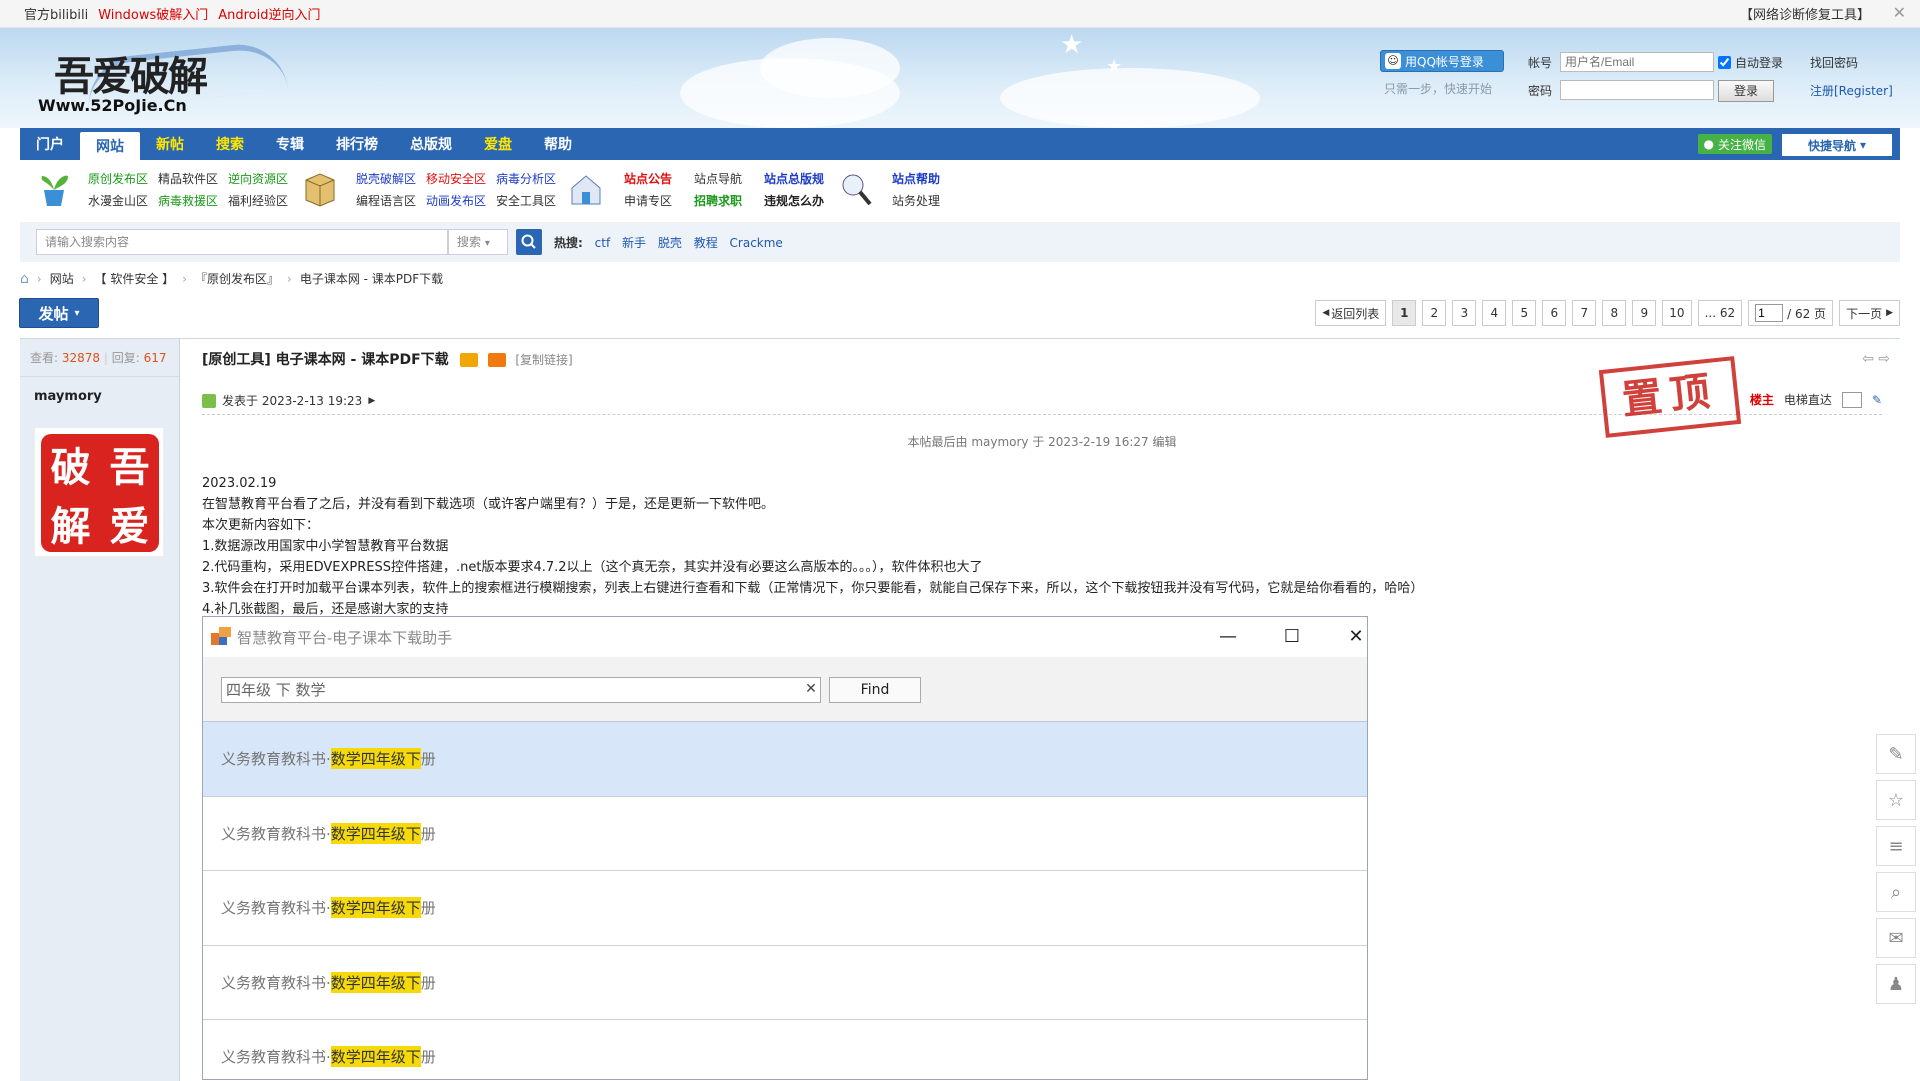 This screenshot has width=1920, height=1081. What do you see at coordinates (357, 144) in the screenshot?
I see `nav-ranking: 排行榜` at bounding box center [357, 144].